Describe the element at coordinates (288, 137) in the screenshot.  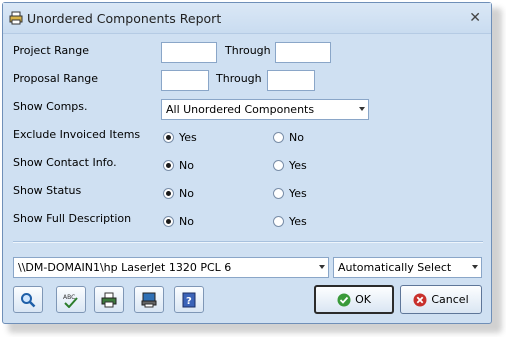
I see `exclude-invoiced-no-radio: No` at that location.